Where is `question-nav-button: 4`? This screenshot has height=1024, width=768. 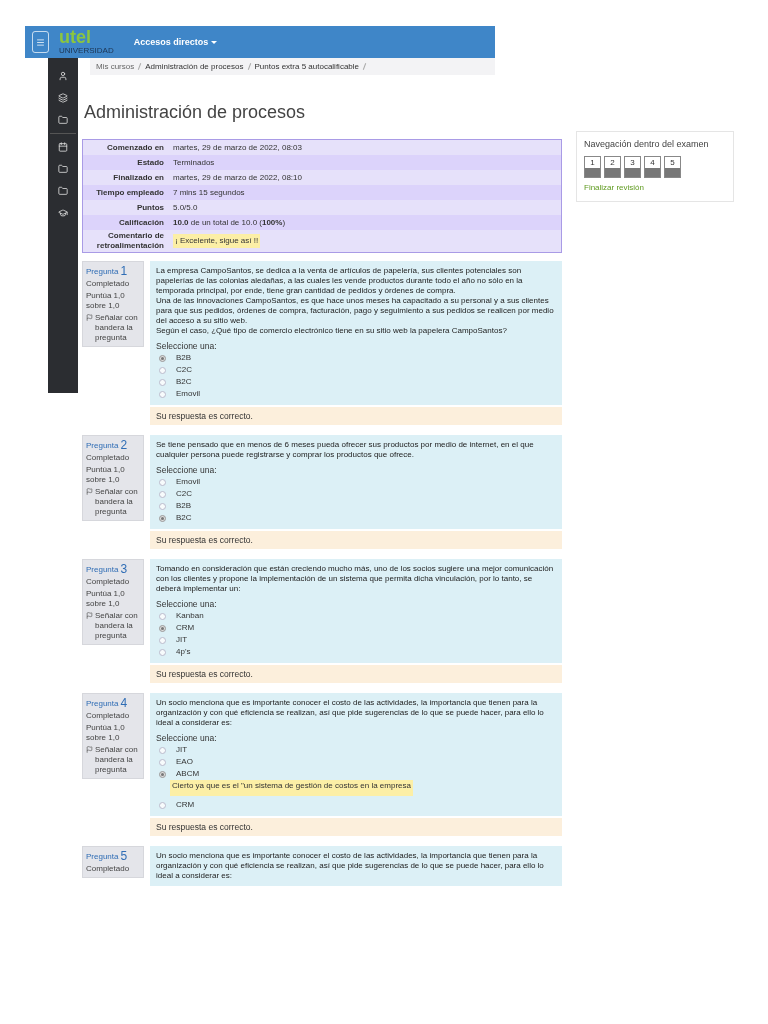
question-nav-button: 4 is located at coordinates (652, 167).